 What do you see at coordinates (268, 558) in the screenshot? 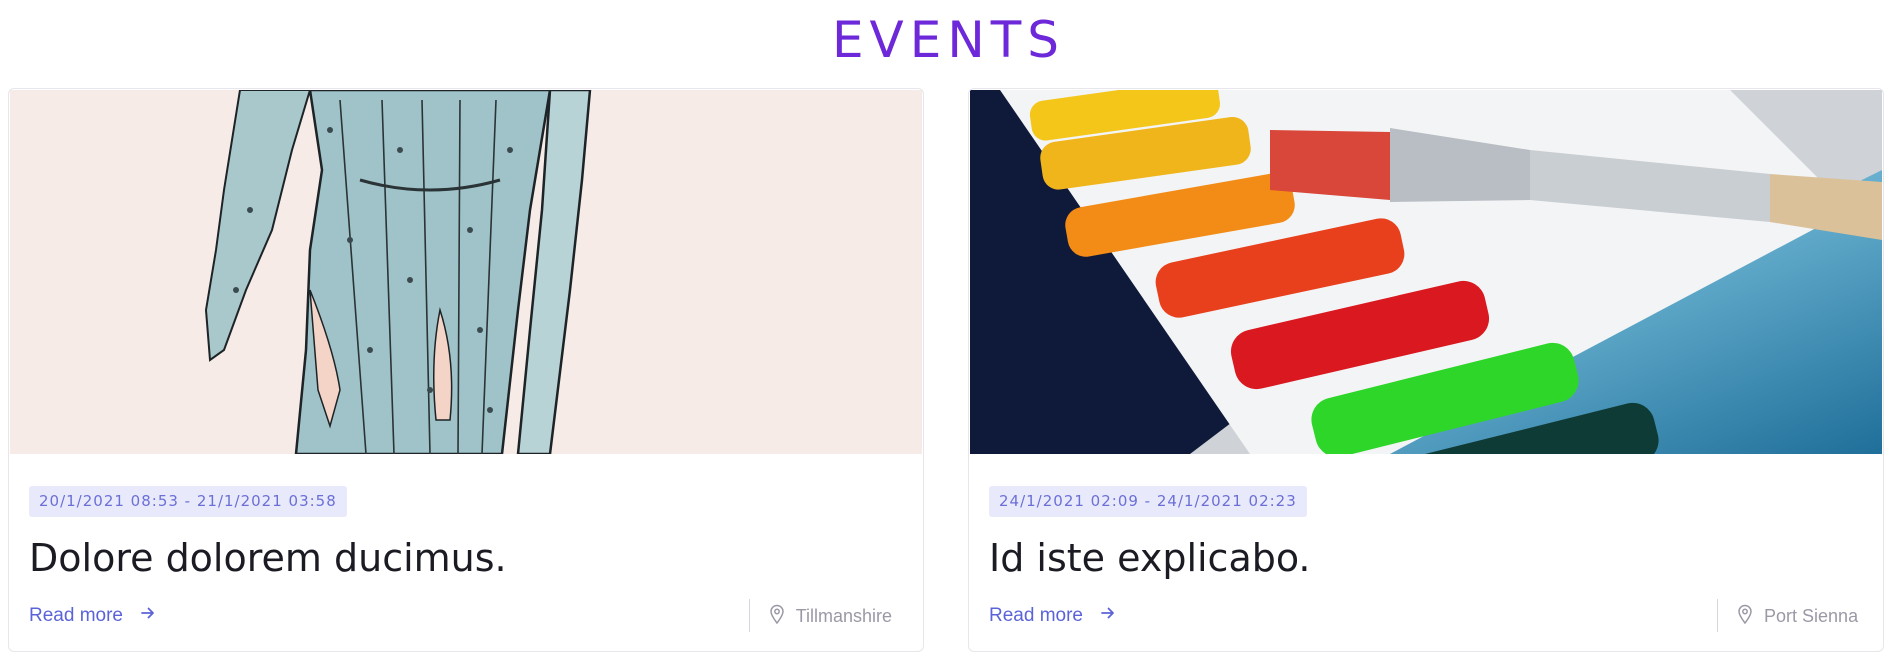
I see `event-title: Dolore dolorem ducimus.` at bounding box center [268, 558].